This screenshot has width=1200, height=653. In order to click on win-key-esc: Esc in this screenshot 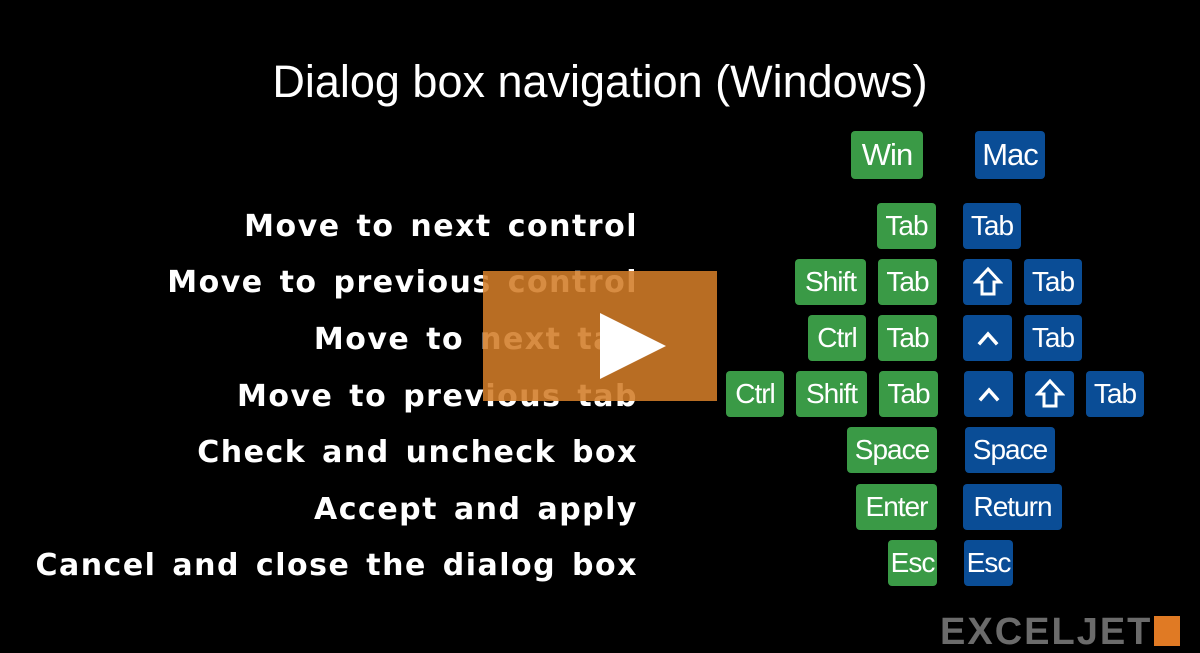, I will do `click(912, 563)`.